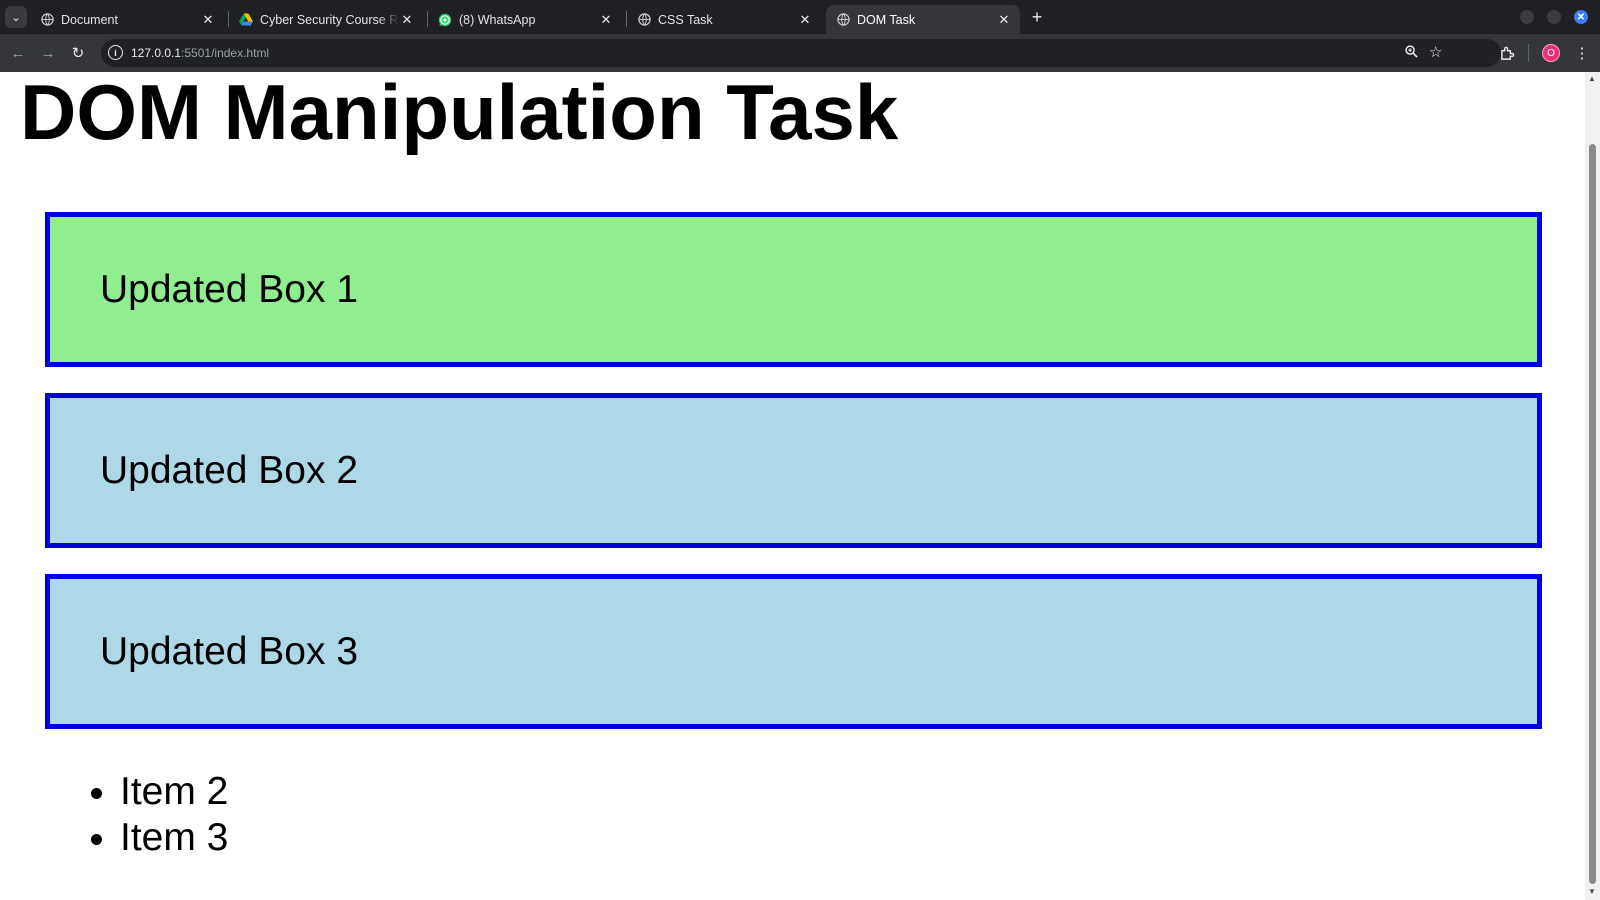 This screenshot has height=900, width=1600. I want to click on toolbar-separator, so click(1528, 53).